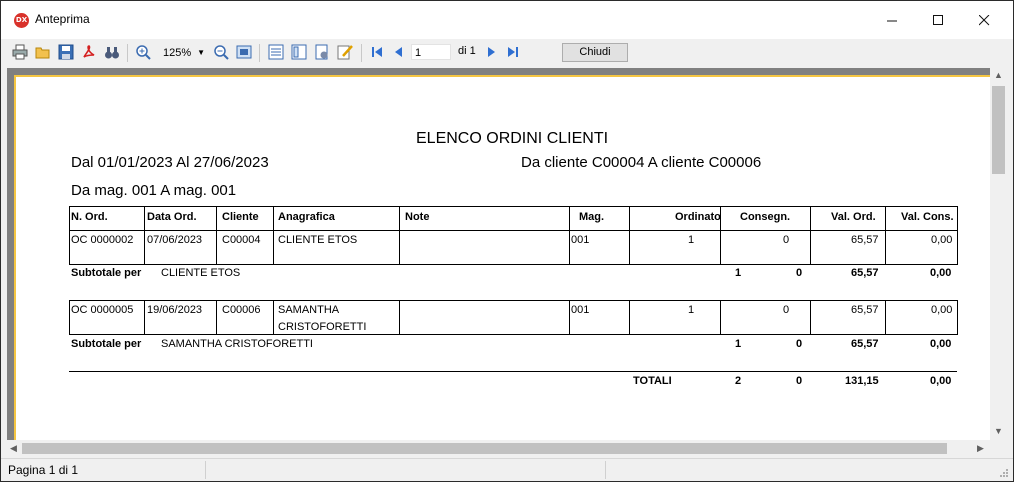 The height and width of the screenshot is (482, 1014). Describe the element at coordinates (13, 448) in the screenshot. I see `scroll-left-icon: ◀` at that location.